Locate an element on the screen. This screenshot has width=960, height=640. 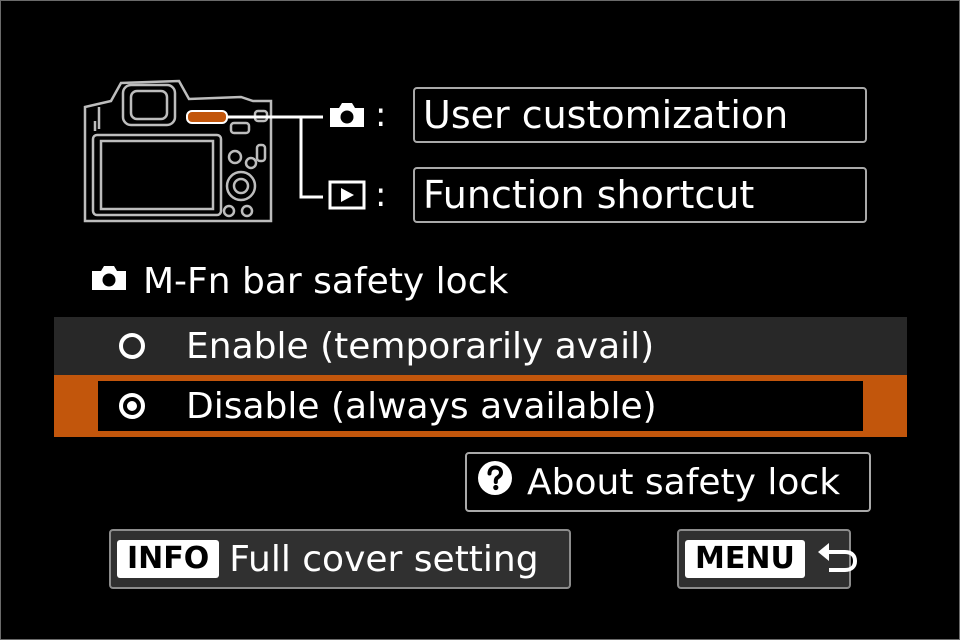
playback-mapping-value: Function shortcut is located at coordinates (640, 195).